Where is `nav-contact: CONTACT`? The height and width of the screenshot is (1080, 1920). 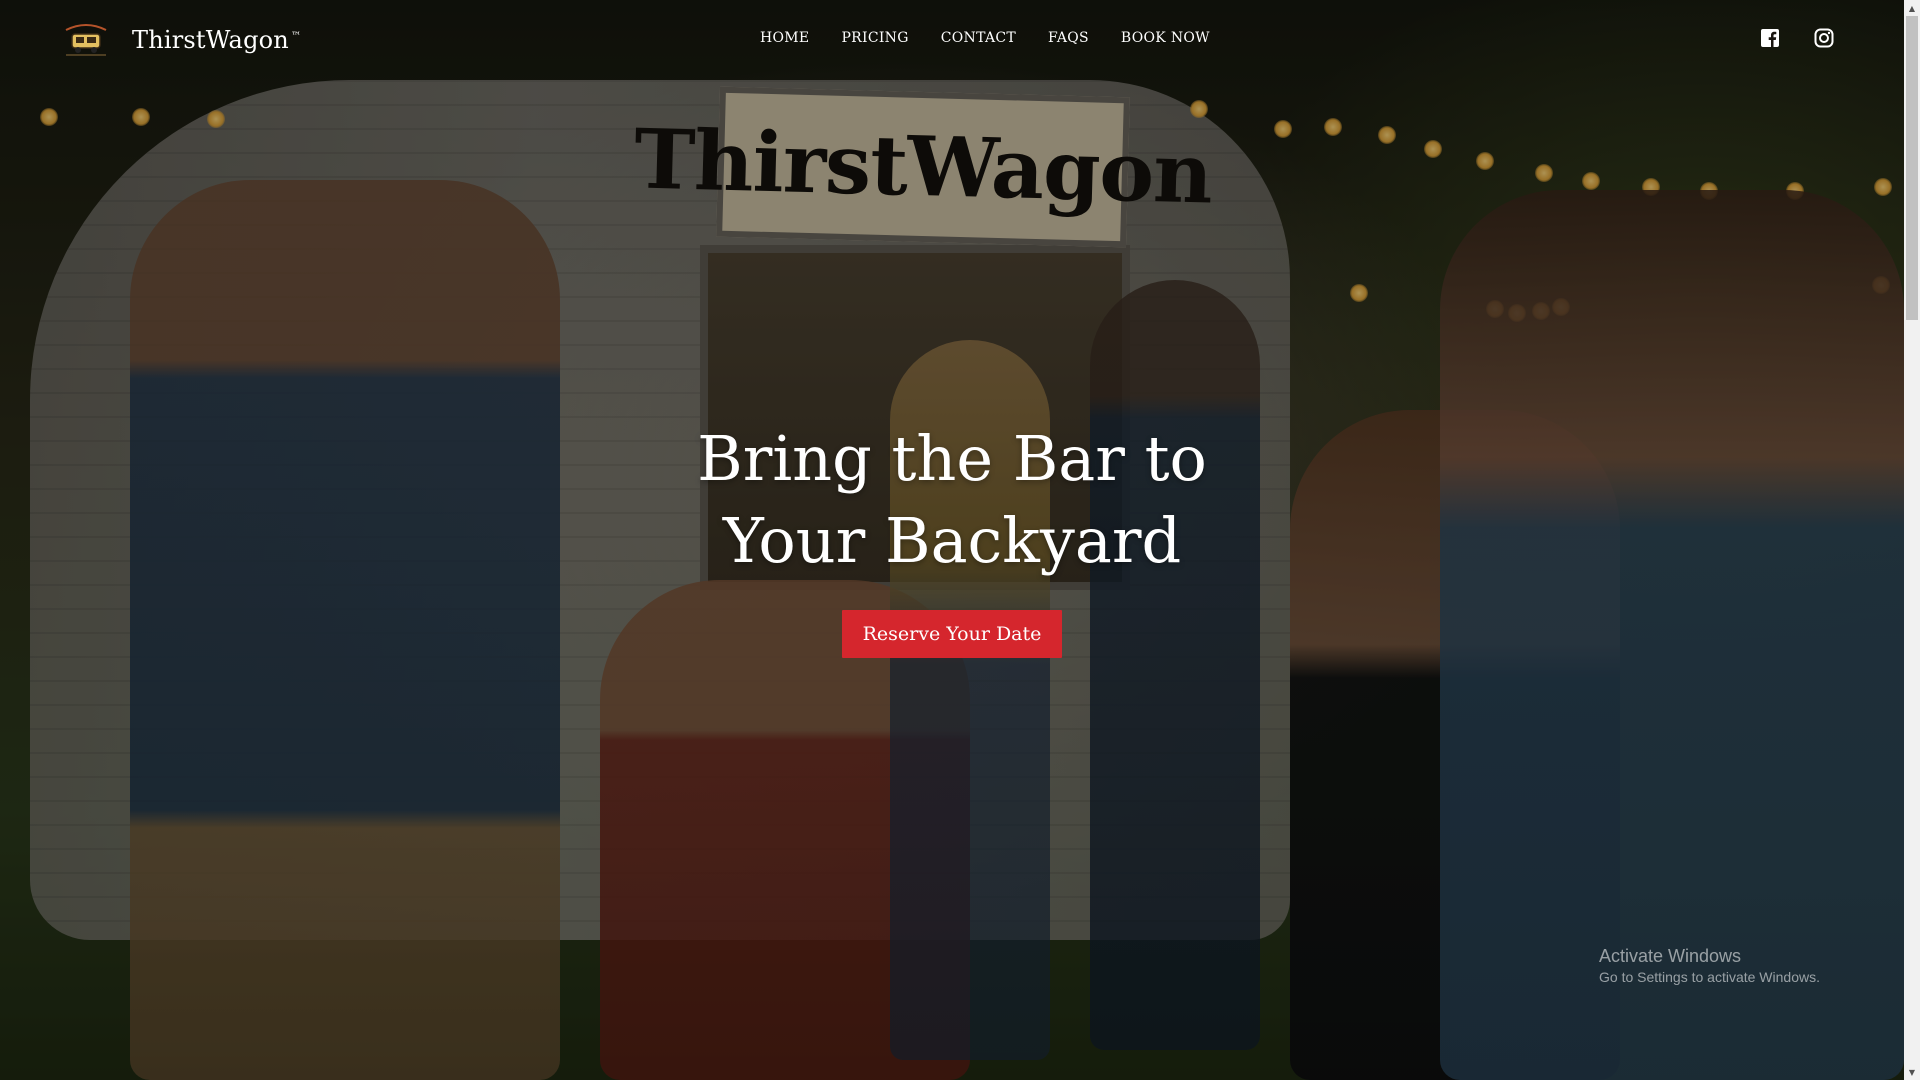 nav-contact: CONTACT is located at coordinates (978, 38).